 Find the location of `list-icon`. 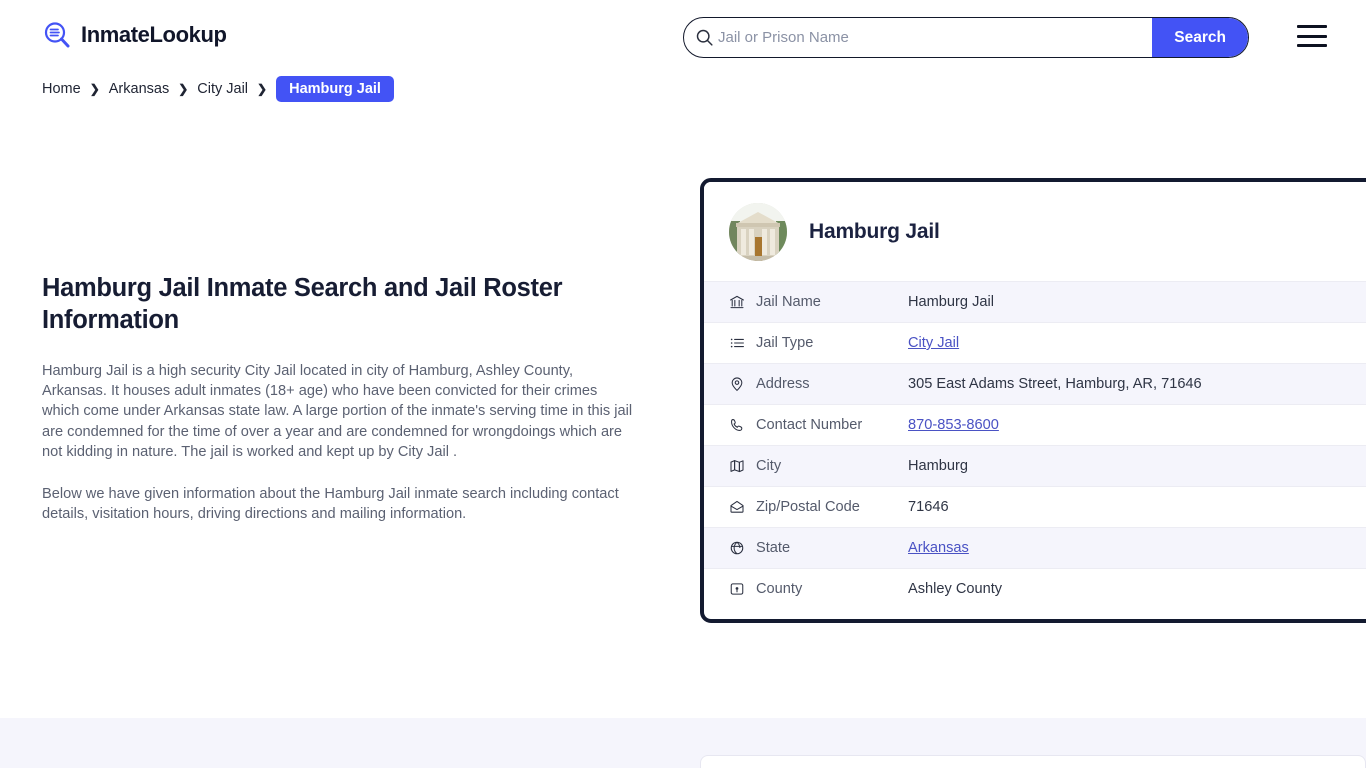

list-icon is located at coordinates (742, 343).